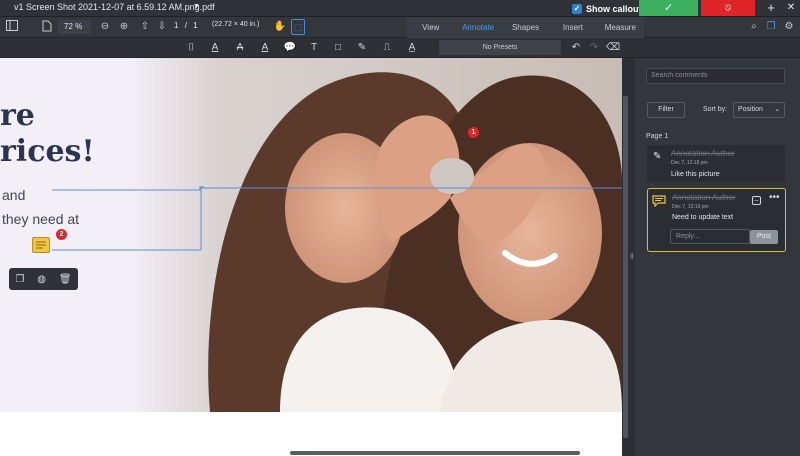 The image size is (800, 456). I want to click on close-window-button: ✕, so click(791, 8).